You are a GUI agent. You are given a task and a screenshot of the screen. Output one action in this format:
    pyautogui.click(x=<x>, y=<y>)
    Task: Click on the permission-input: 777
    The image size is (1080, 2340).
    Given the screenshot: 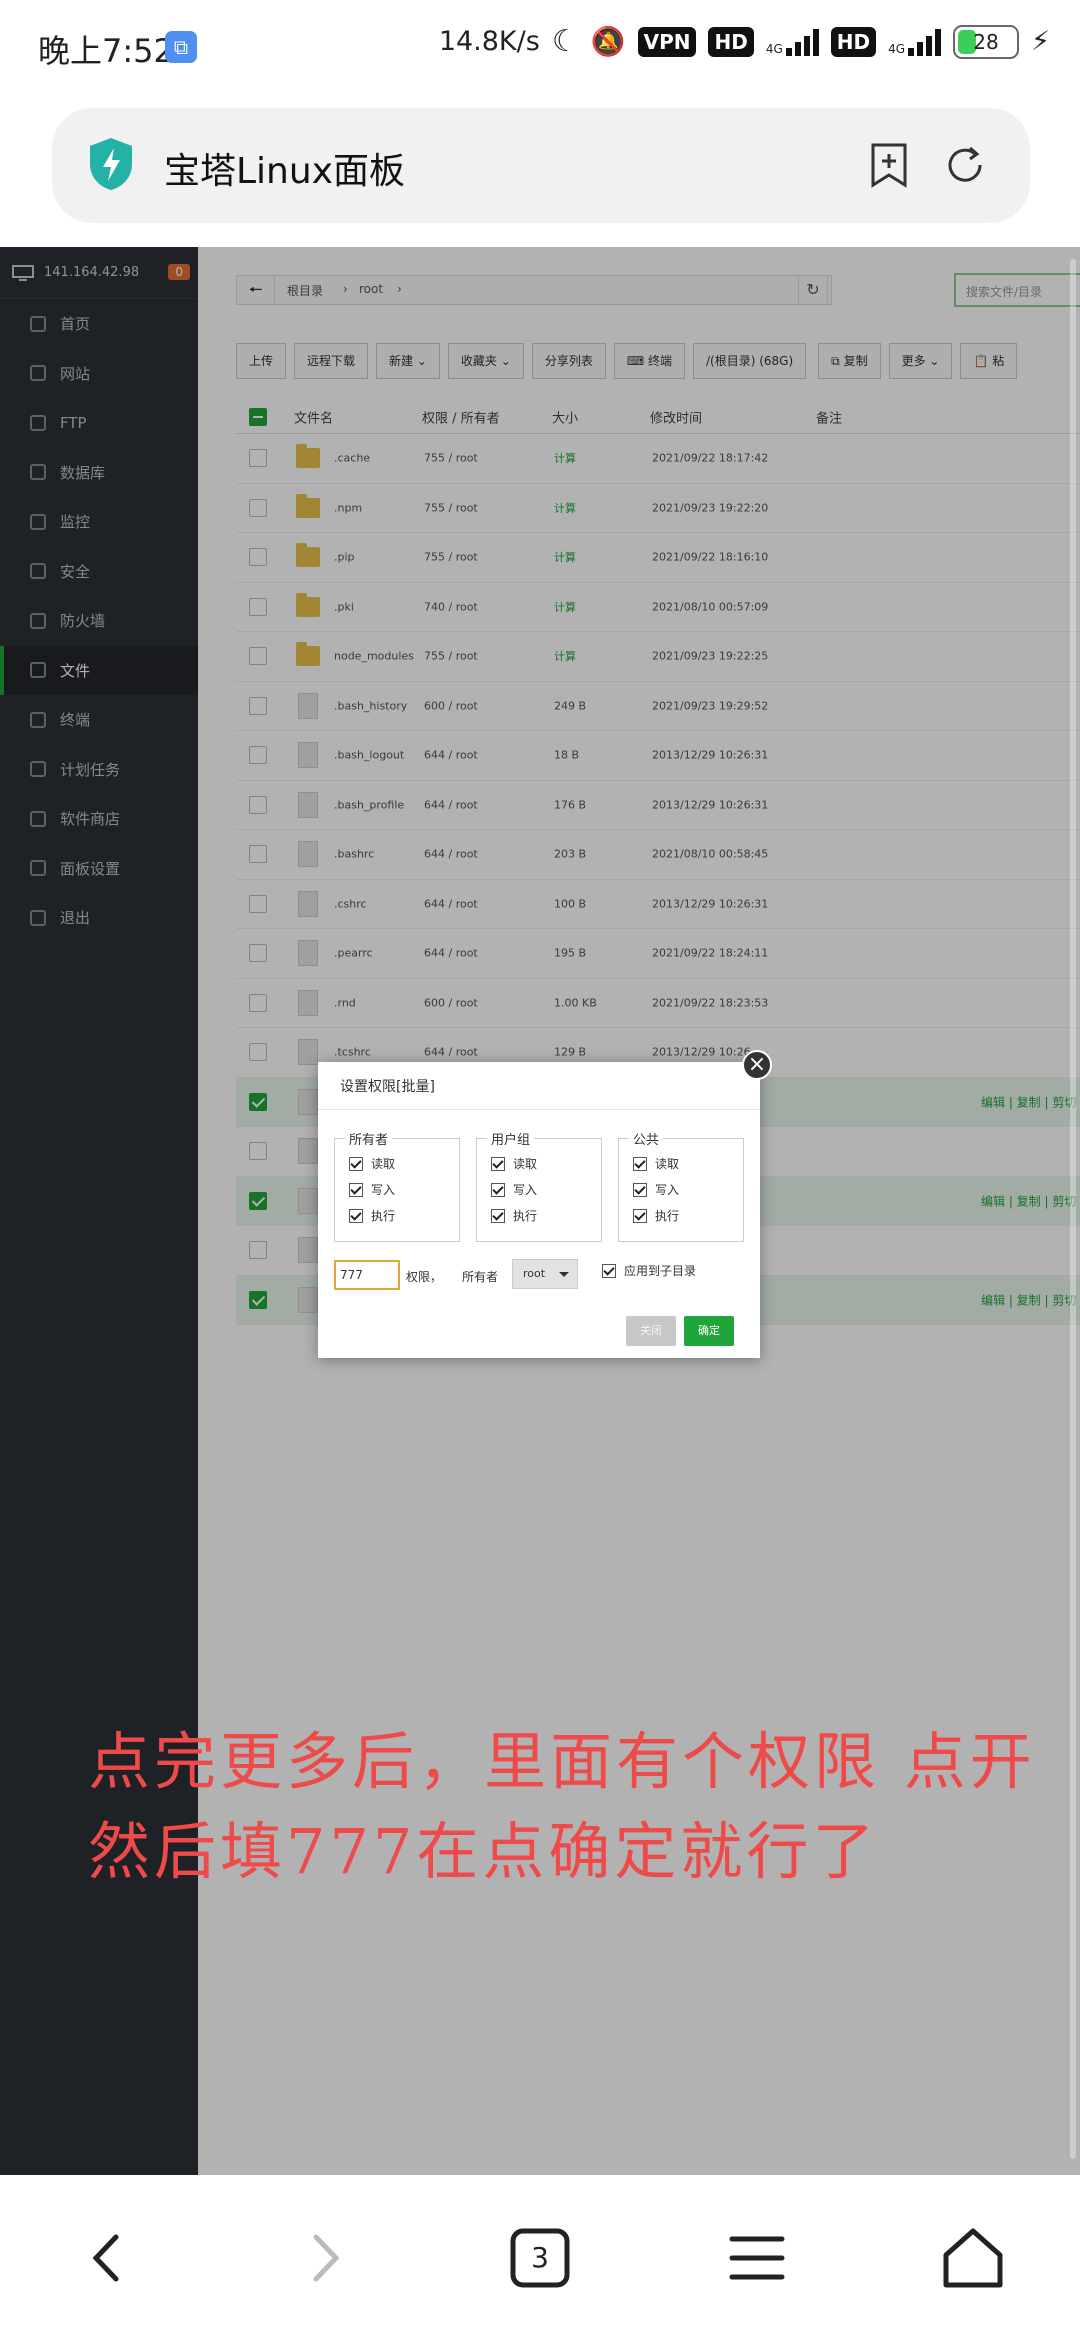 What is the action you would take?
    pyautogui.click(x=367, y=1275)
    